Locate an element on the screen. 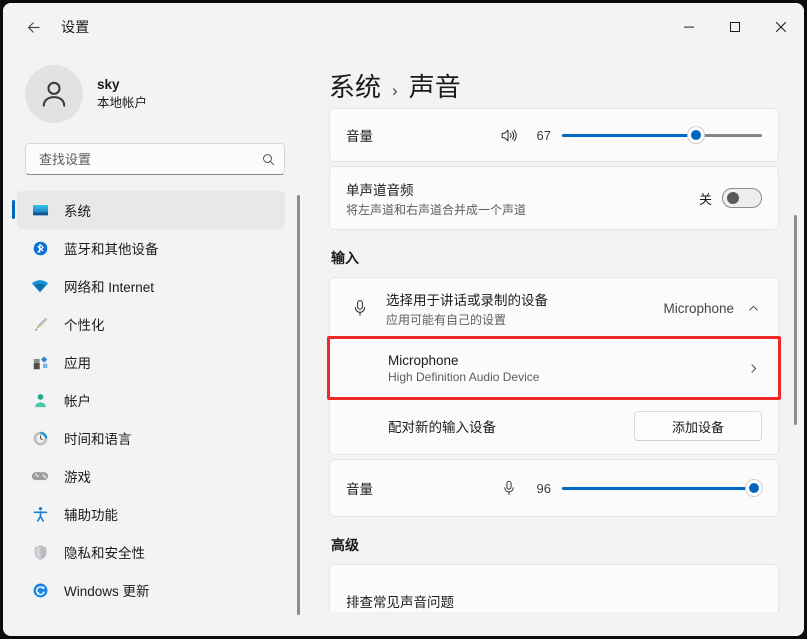 This screenshot has height=639, width=807. input-volume-row: 音量 96 is located at coordinates (554, 488).